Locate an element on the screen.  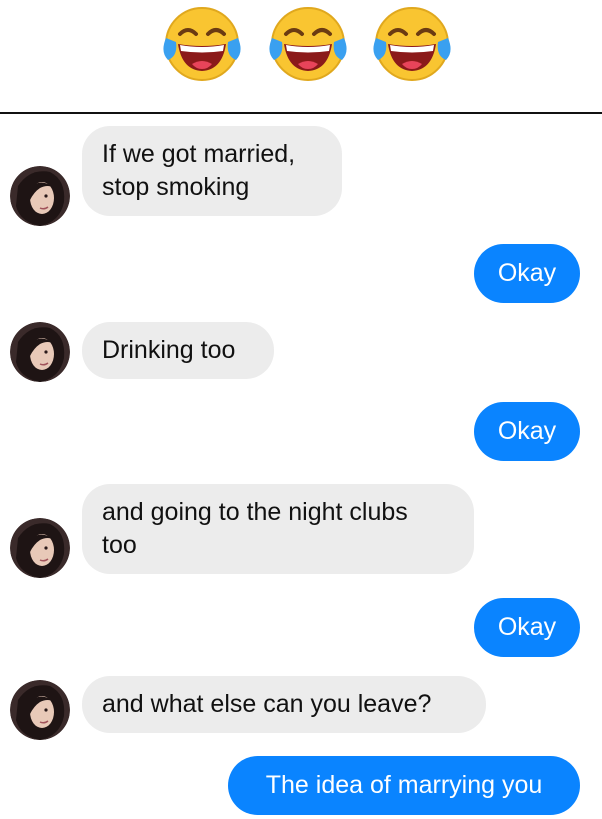
sent-message: The idea of marrying you is located at coordinates (404, 785).